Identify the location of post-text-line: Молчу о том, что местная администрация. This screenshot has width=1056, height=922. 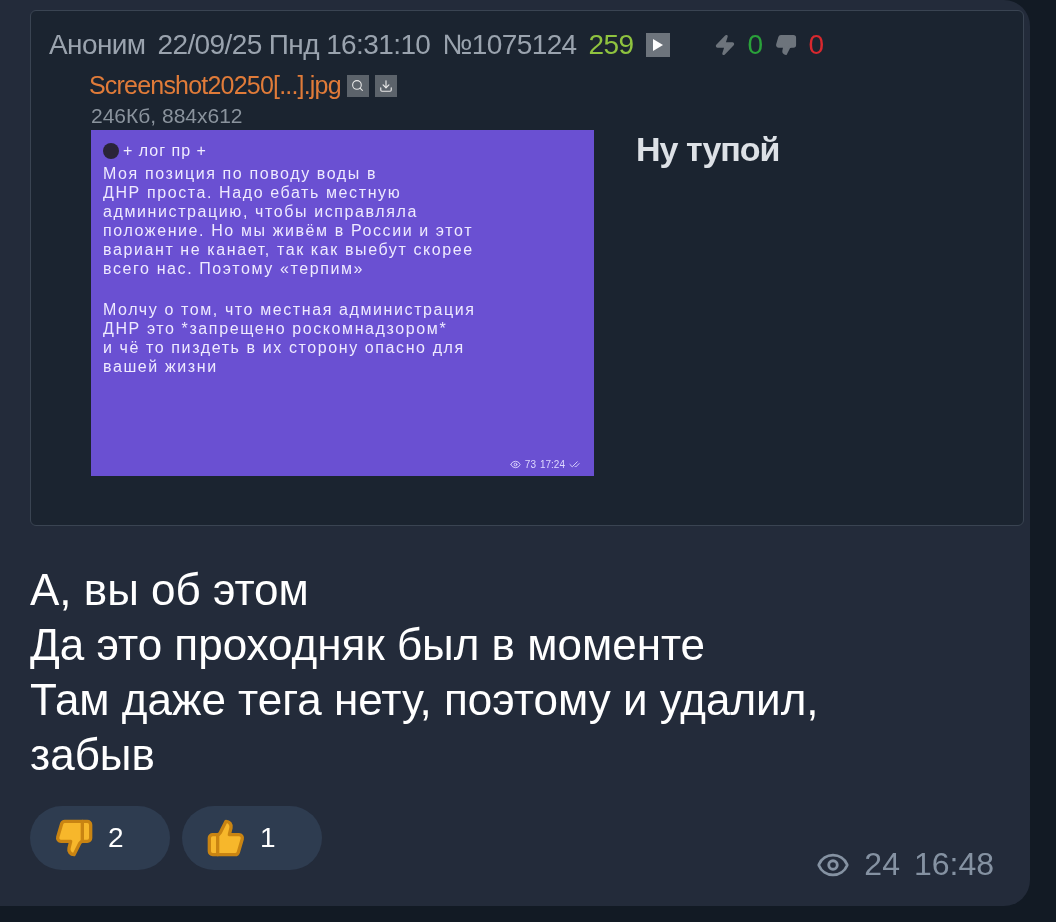
(290, 309).